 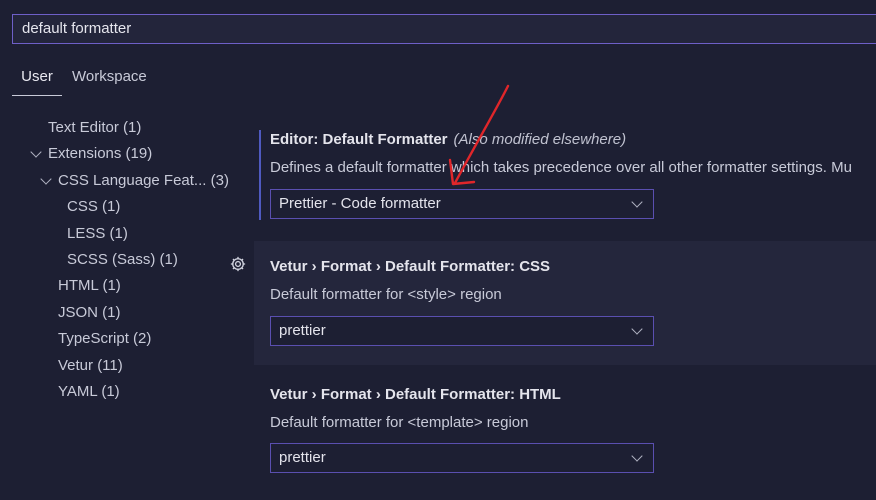 What do you see at coordinates (37, 79) in the screenshot?
I see `tab-user: User` at bounding box center [37, 79].